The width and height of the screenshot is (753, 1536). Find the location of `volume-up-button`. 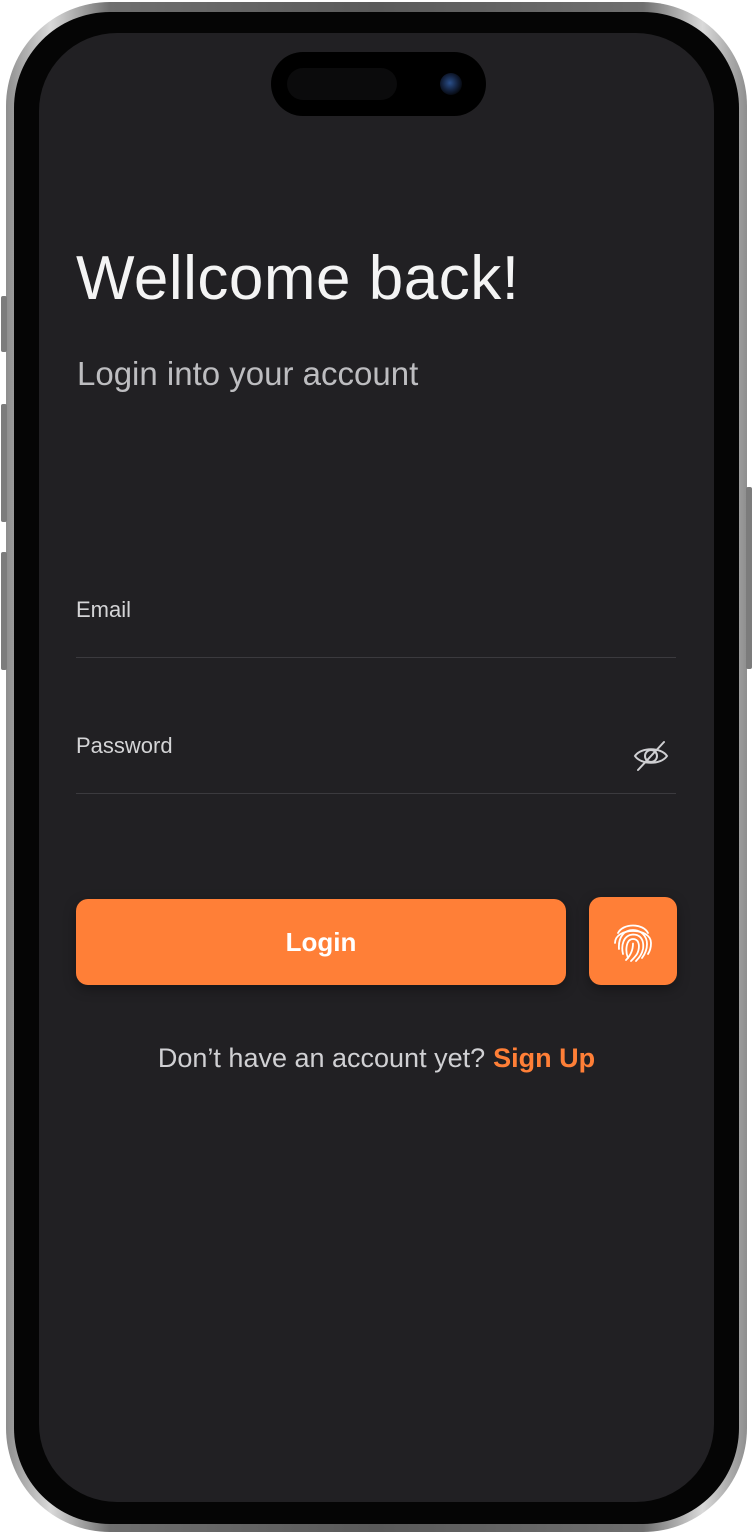

volume-up-button is located at coordinates (4, 463).